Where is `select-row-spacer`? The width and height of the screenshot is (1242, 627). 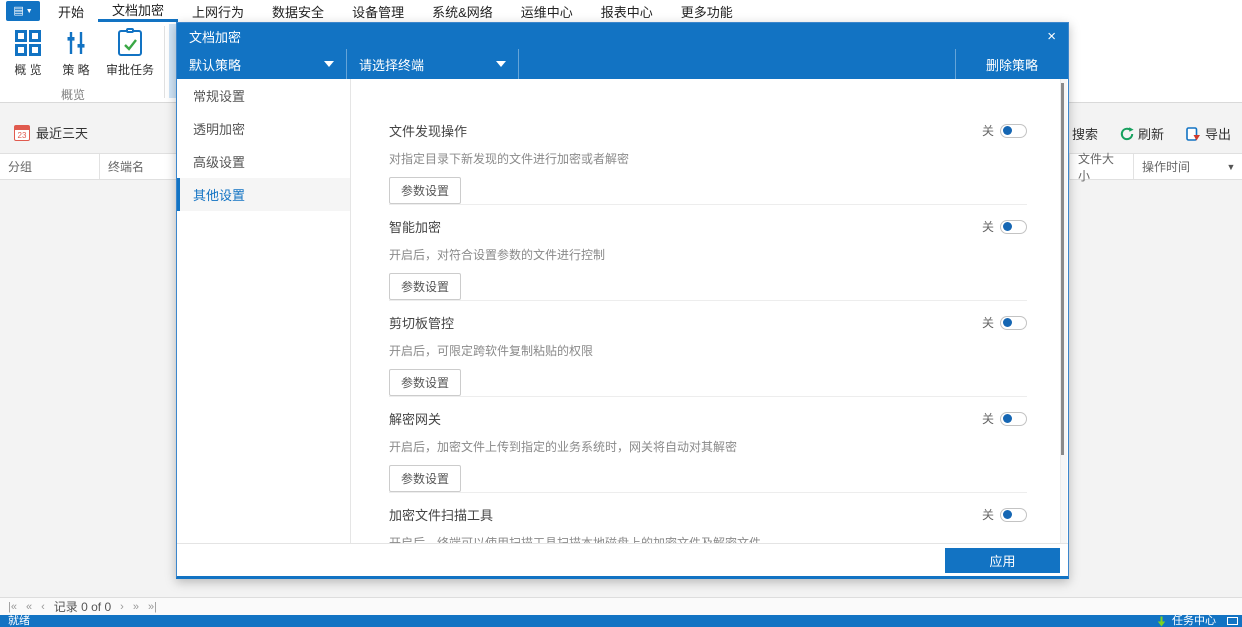
select-row-spacer is located at coordinates (737, 64).